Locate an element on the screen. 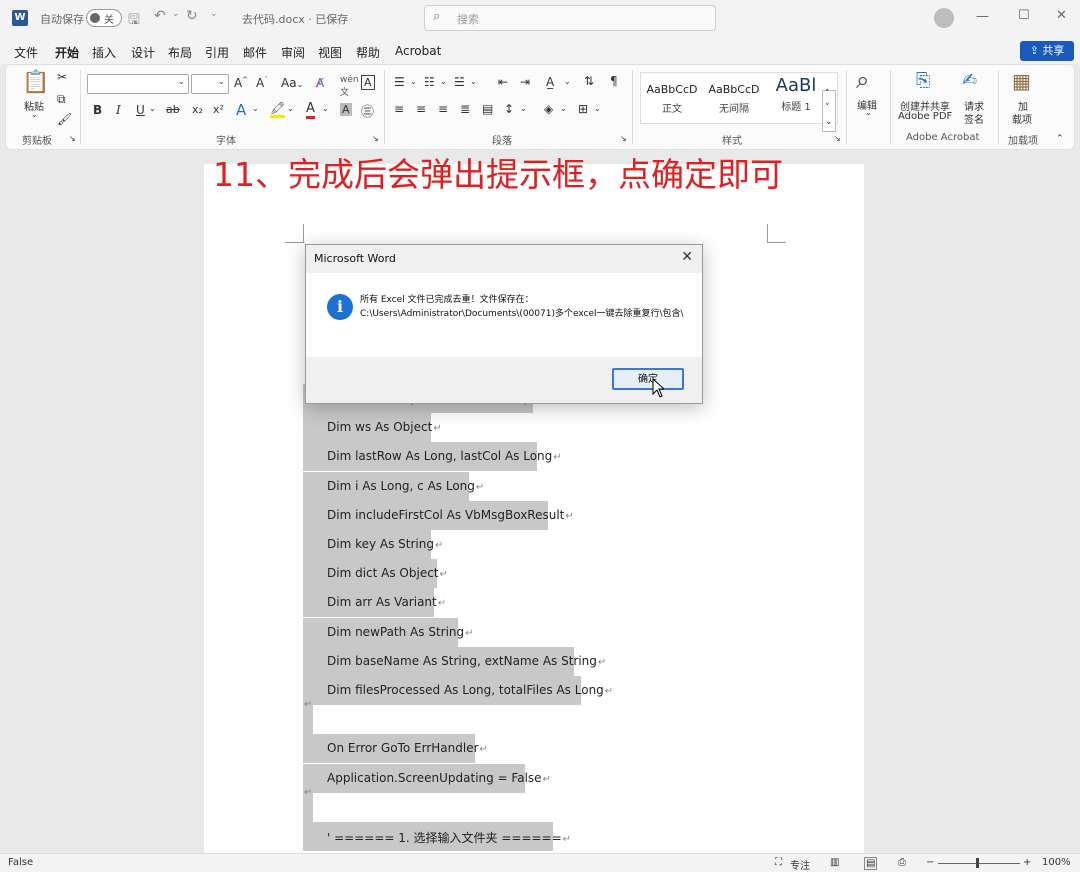 The image size is (1080, 872). highlight-dropdown-icon: ⌄ is located at coordinates (290, 108).